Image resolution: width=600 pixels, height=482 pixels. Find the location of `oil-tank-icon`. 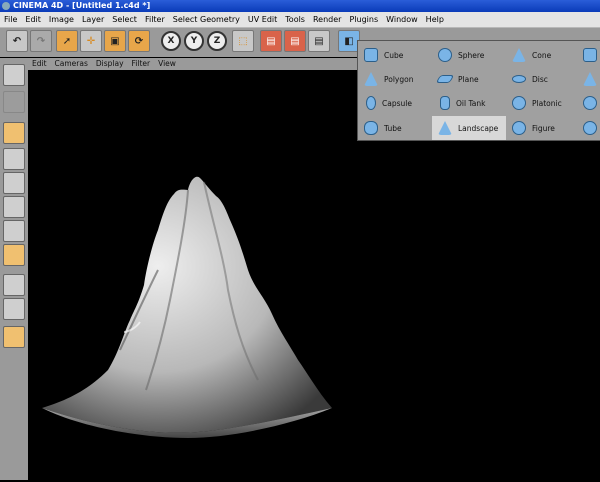

oil-tank-icon is located at coordinates (445, 103).